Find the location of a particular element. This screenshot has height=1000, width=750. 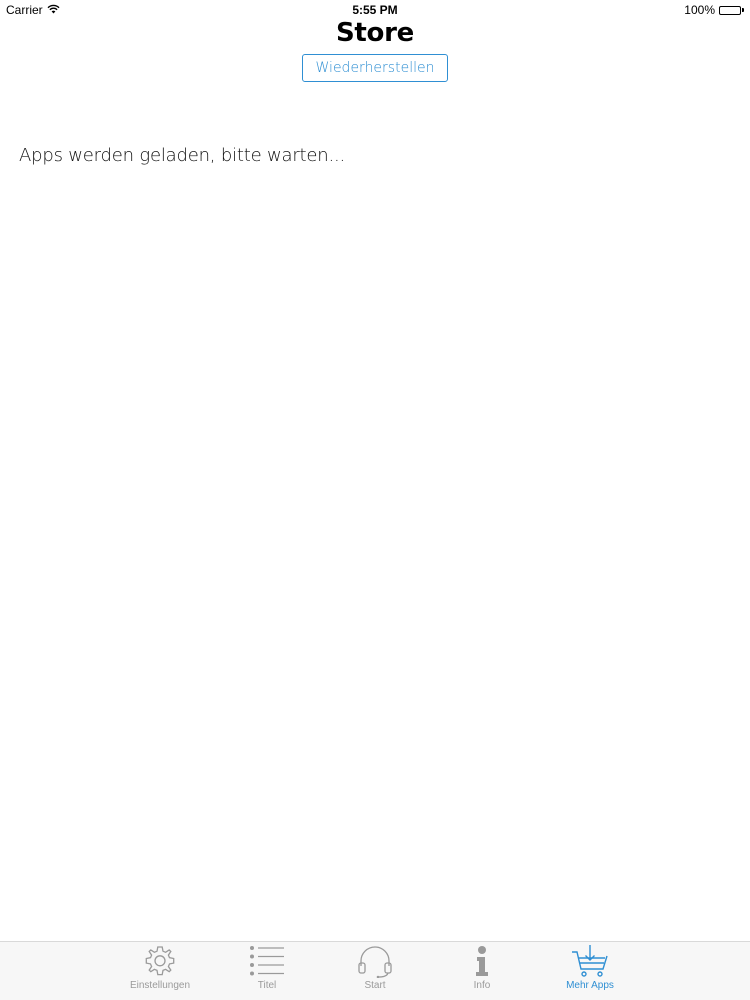

restore-button: Wiederherstellen is located at coordinates (375, 68).